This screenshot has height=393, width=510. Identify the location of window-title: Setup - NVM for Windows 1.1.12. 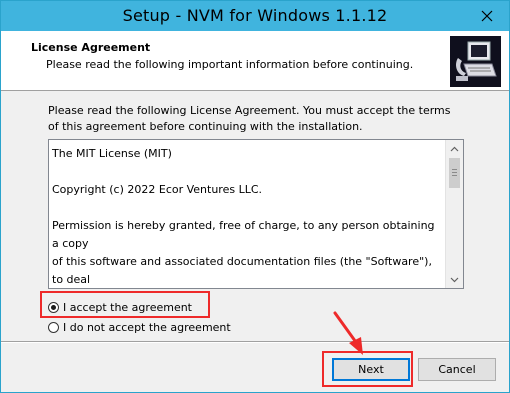
(255, 15).